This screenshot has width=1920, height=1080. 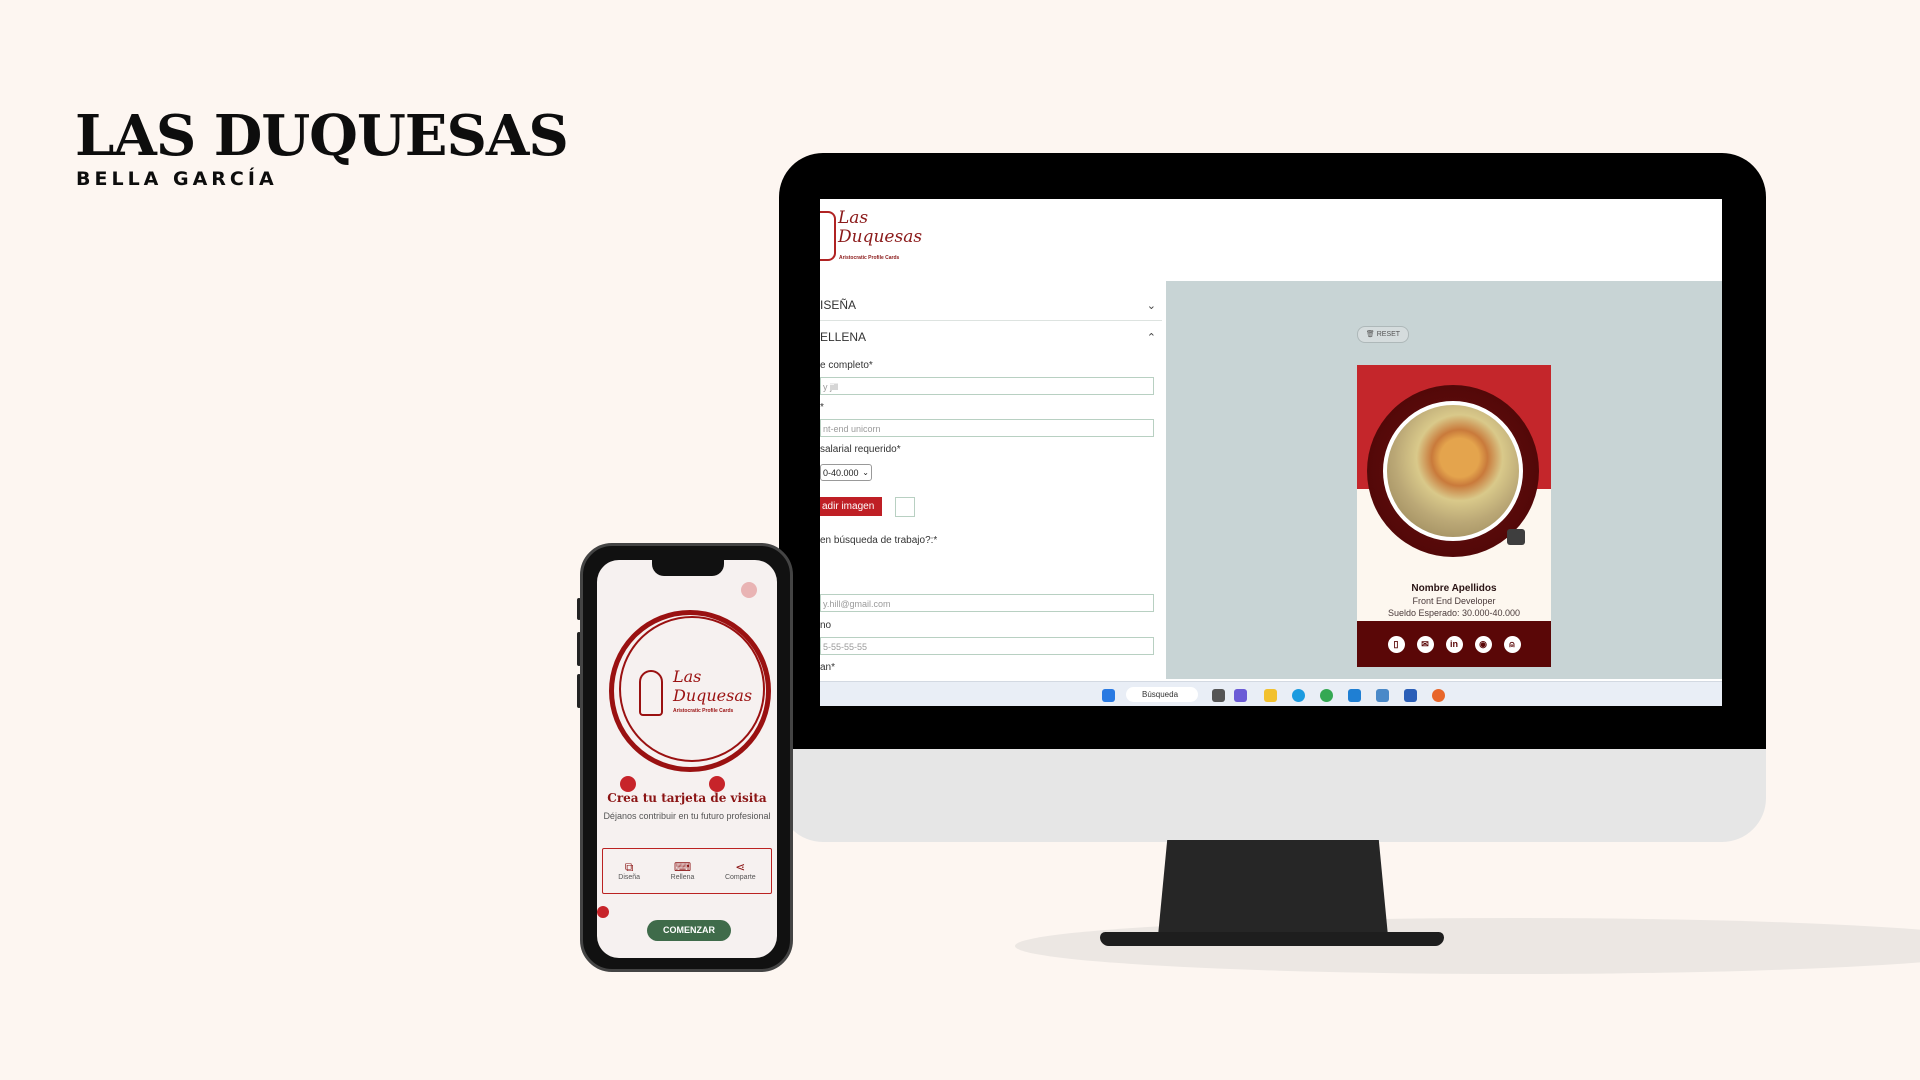 I want to click on image-preview-box, so click(x=905, y=507).